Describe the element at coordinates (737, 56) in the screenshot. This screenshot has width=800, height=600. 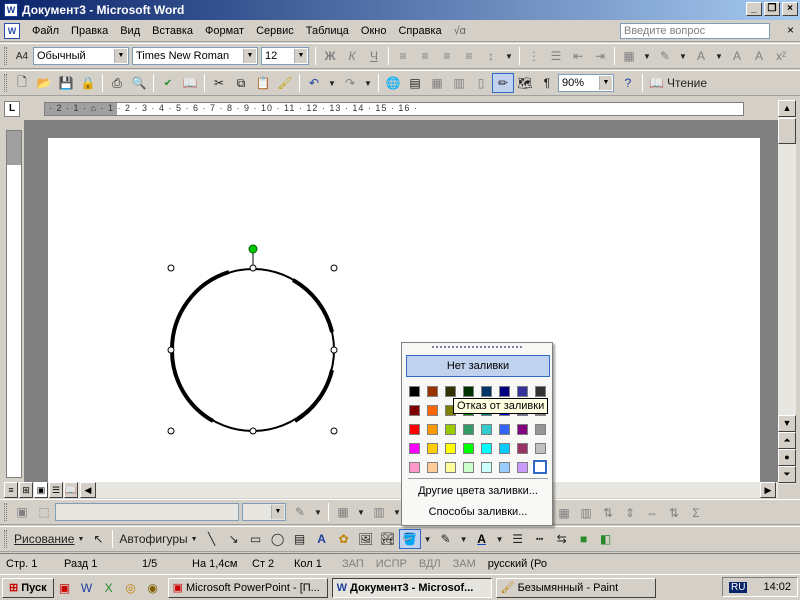
I see `grow-font-icon: A` at that location.